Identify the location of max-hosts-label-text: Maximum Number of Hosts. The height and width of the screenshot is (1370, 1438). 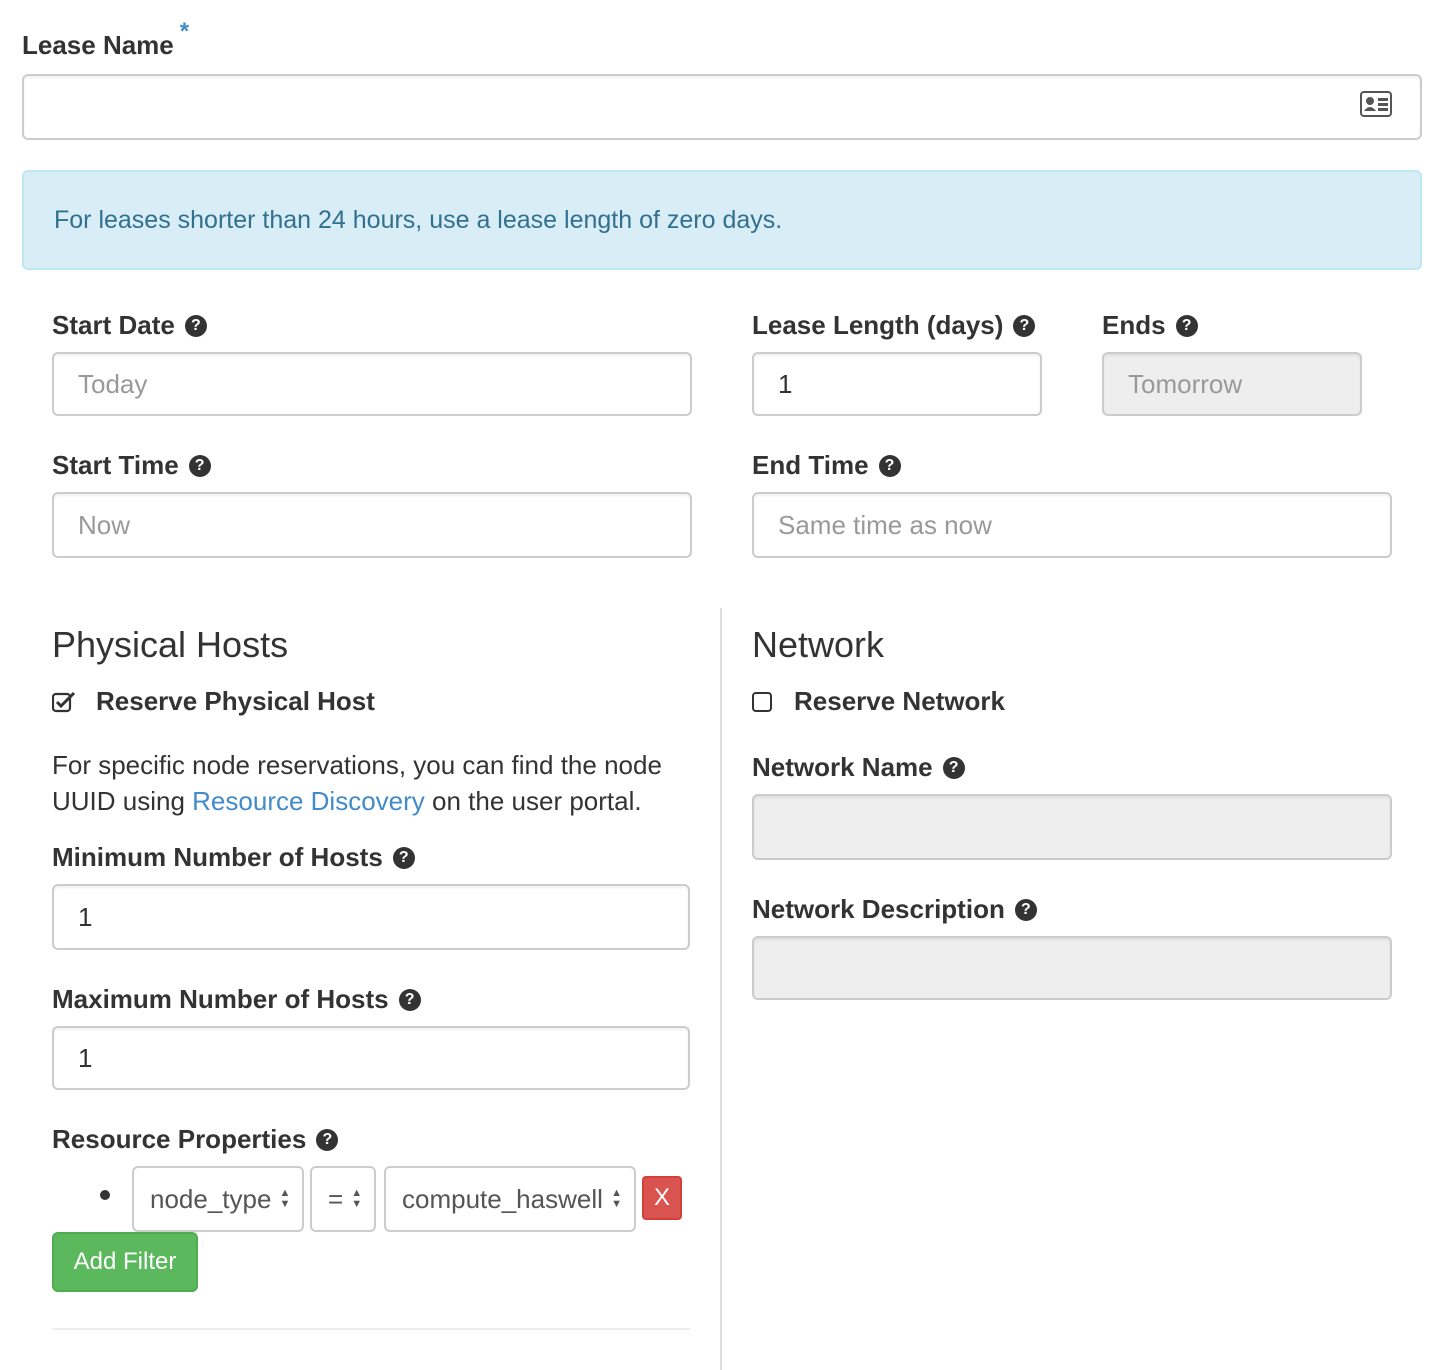
(220, 999).